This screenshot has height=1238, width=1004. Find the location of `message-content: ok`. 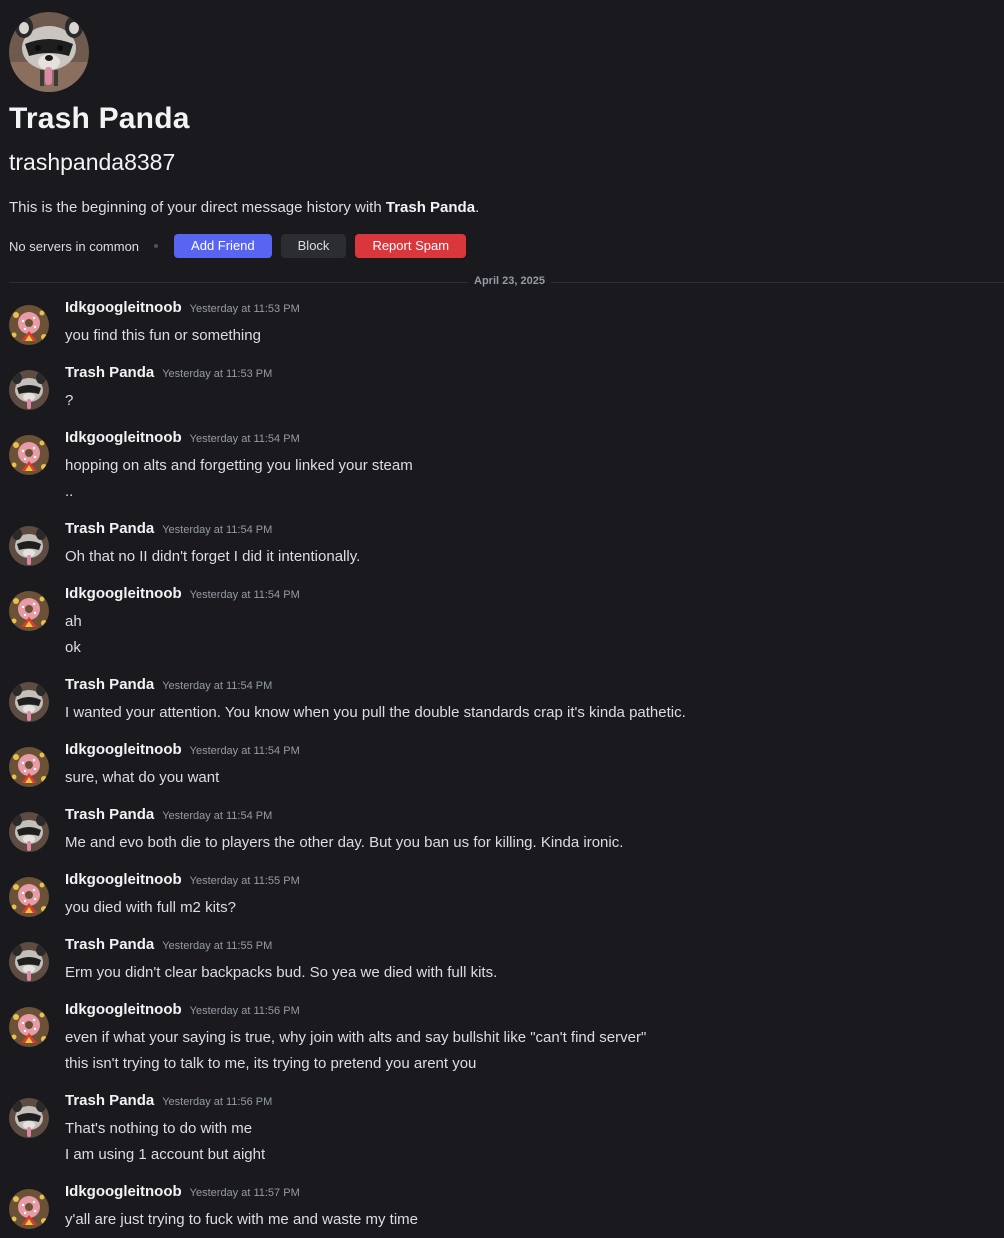

message-content: ok is located at coordinates (73, 647).